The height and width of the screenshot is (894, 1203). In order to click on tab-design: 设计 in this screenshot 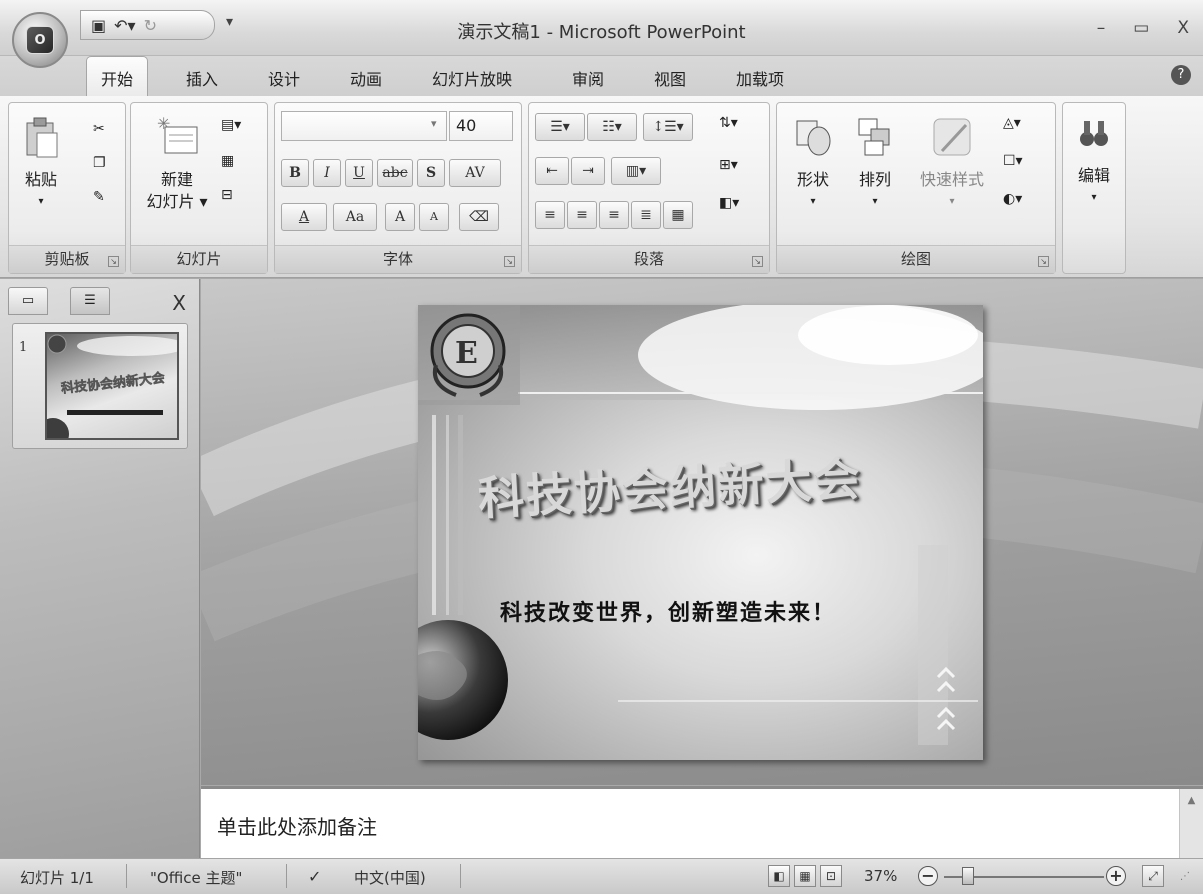, I will do `click(284, 78)`.